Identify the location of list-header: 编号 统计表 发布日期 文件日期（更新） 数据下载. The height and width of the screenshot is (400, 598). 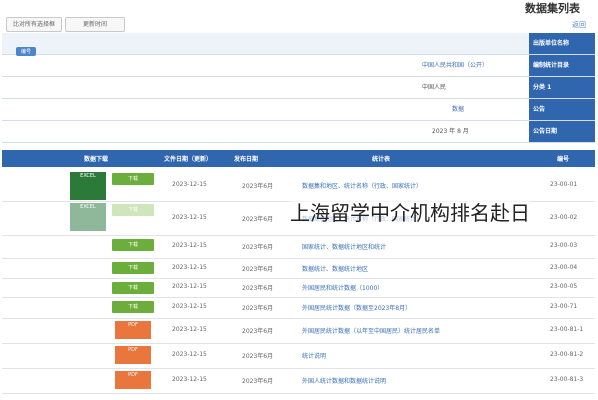
(298, 158).